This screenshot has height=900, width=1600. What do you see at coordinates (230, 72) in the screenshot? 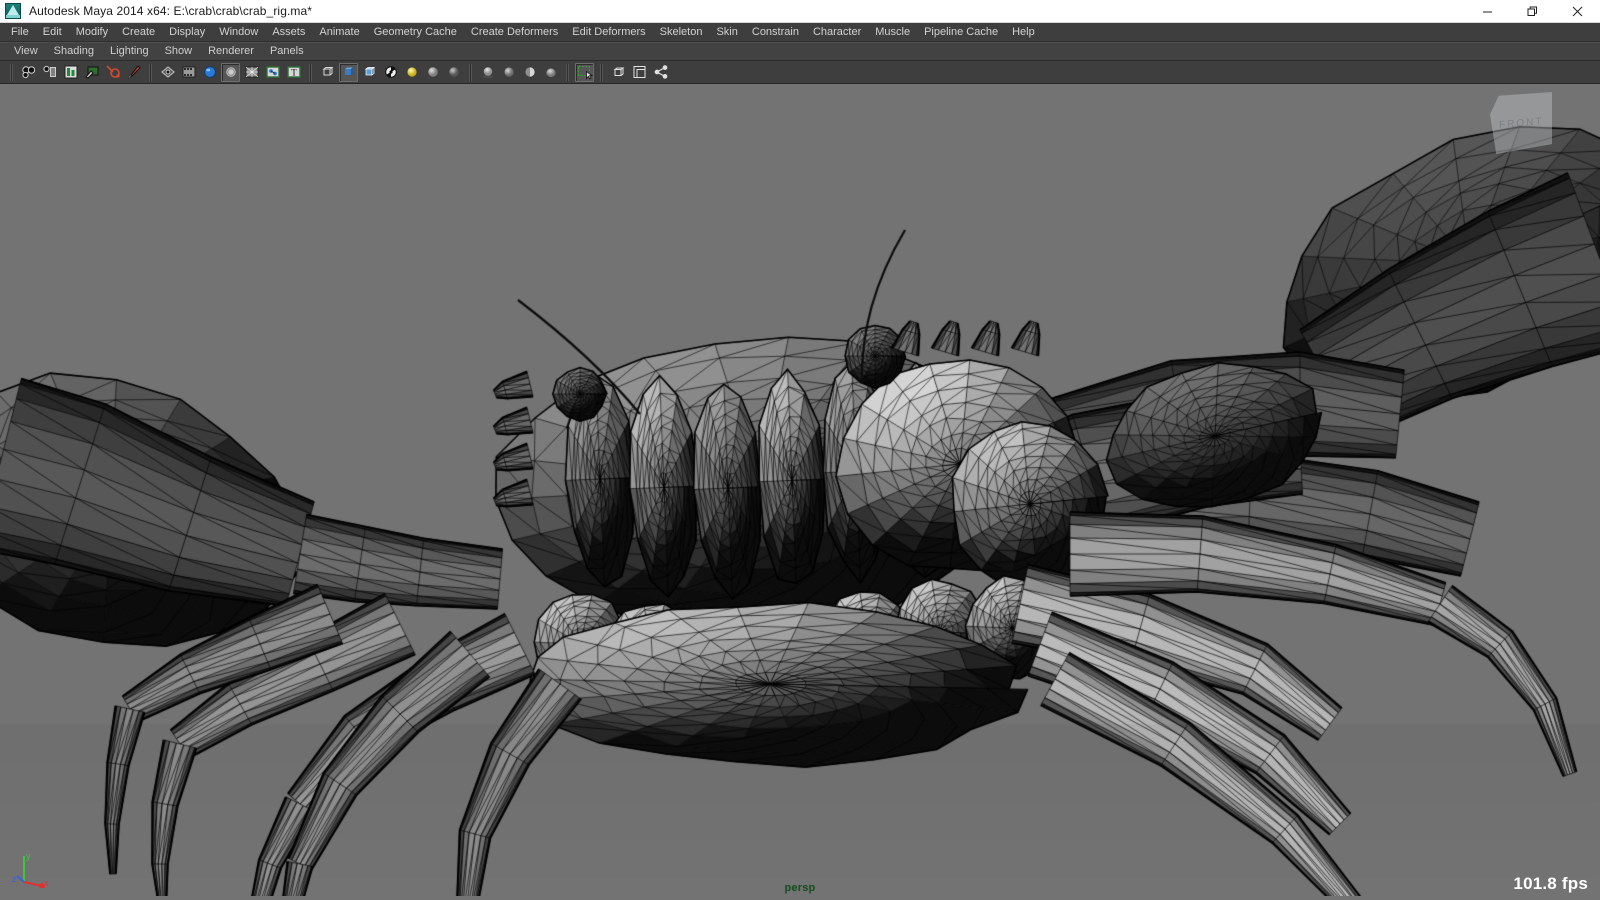
I see `deformation-mask-icon` at bounding box center [230, 72].